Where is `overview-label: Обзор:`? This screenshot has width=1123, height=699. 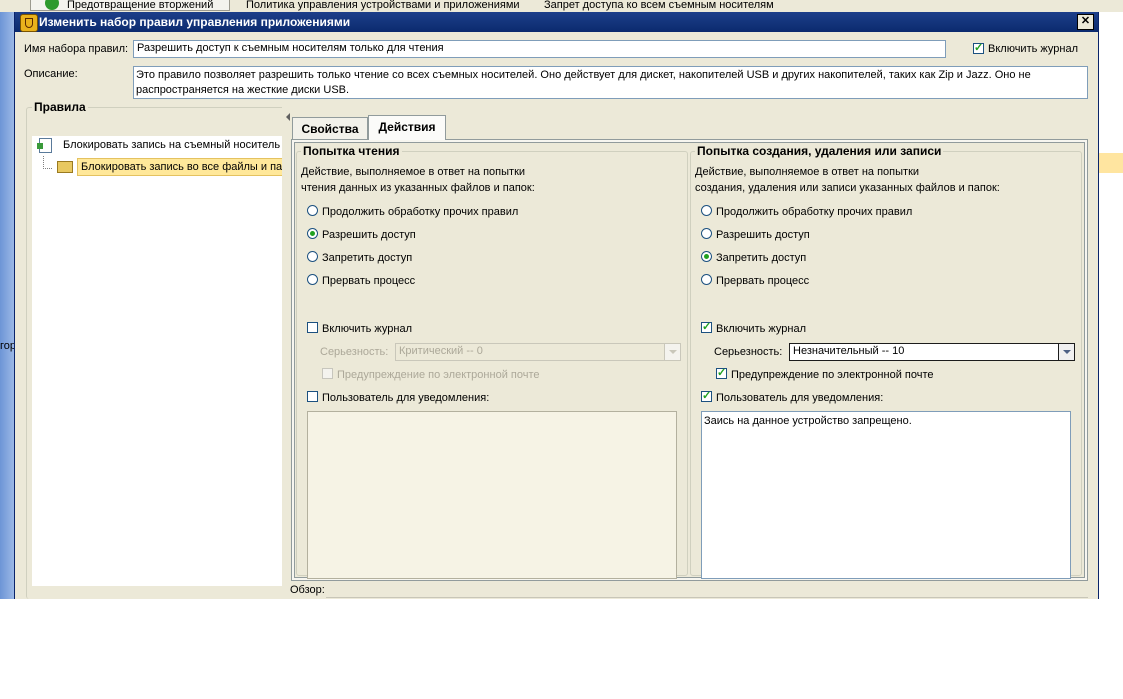
overview-label: Обзор: is located at coordinates (307, 590).